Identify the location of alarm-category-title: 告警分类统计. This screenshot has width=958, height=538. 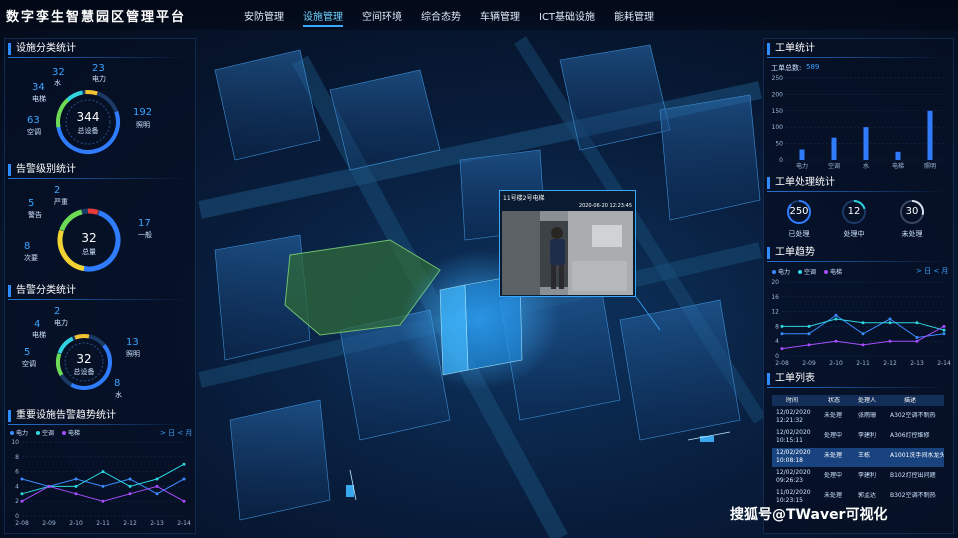
(42, 291).